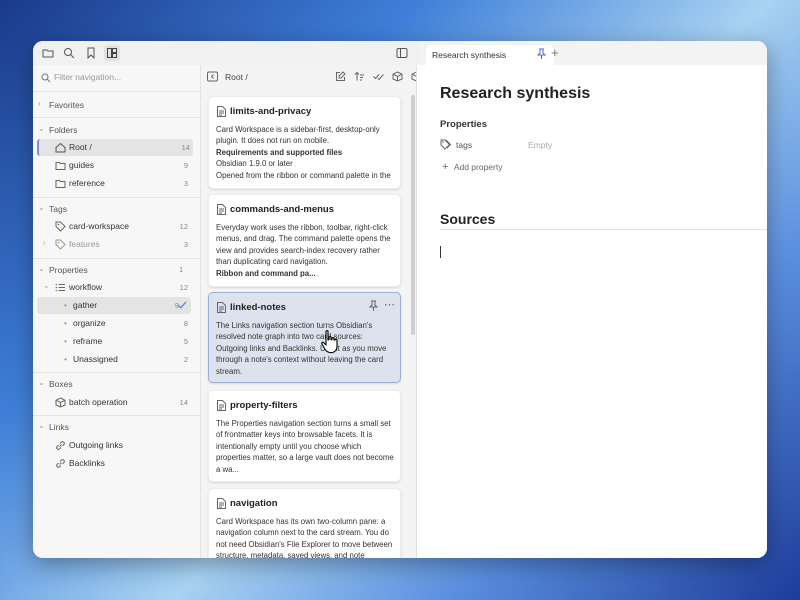  What do you see at coordinates (469, 55) in the screenshot?
I see `tab-title: Research synthesis` at bounding box center [469, 55].